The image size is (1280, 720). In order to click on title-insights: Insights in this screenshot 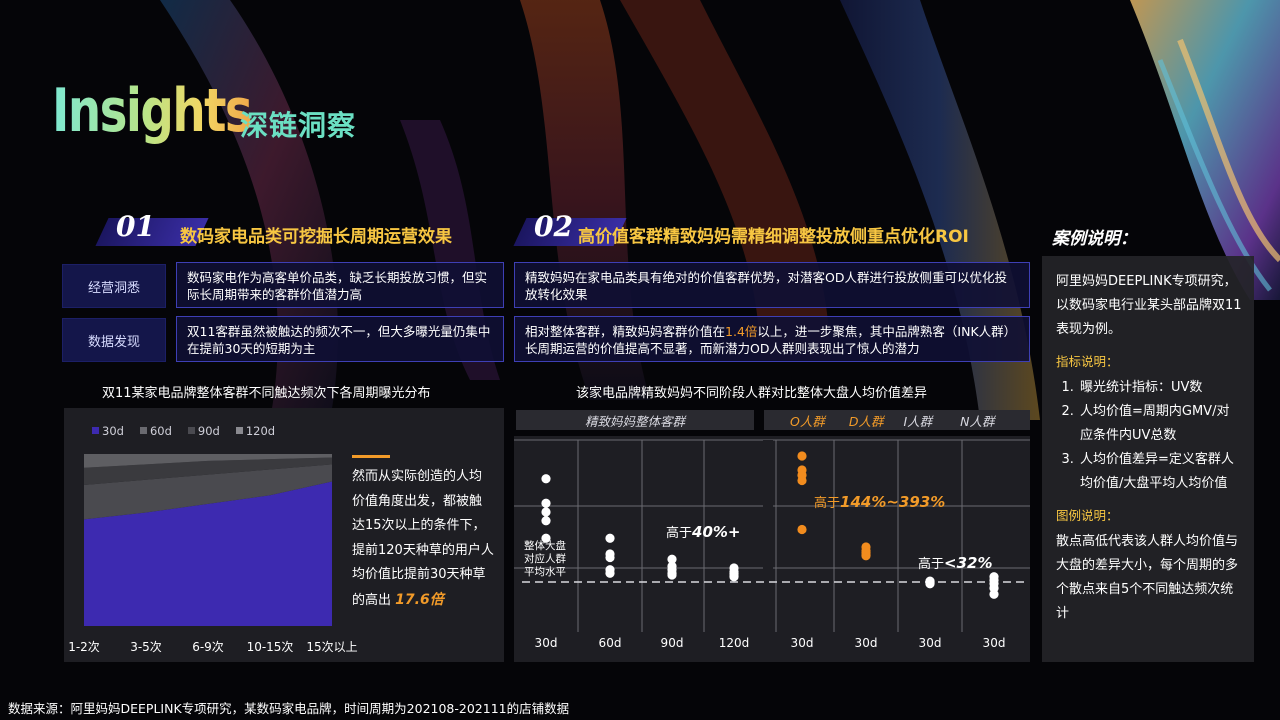, I will do `click(152, 111)`.